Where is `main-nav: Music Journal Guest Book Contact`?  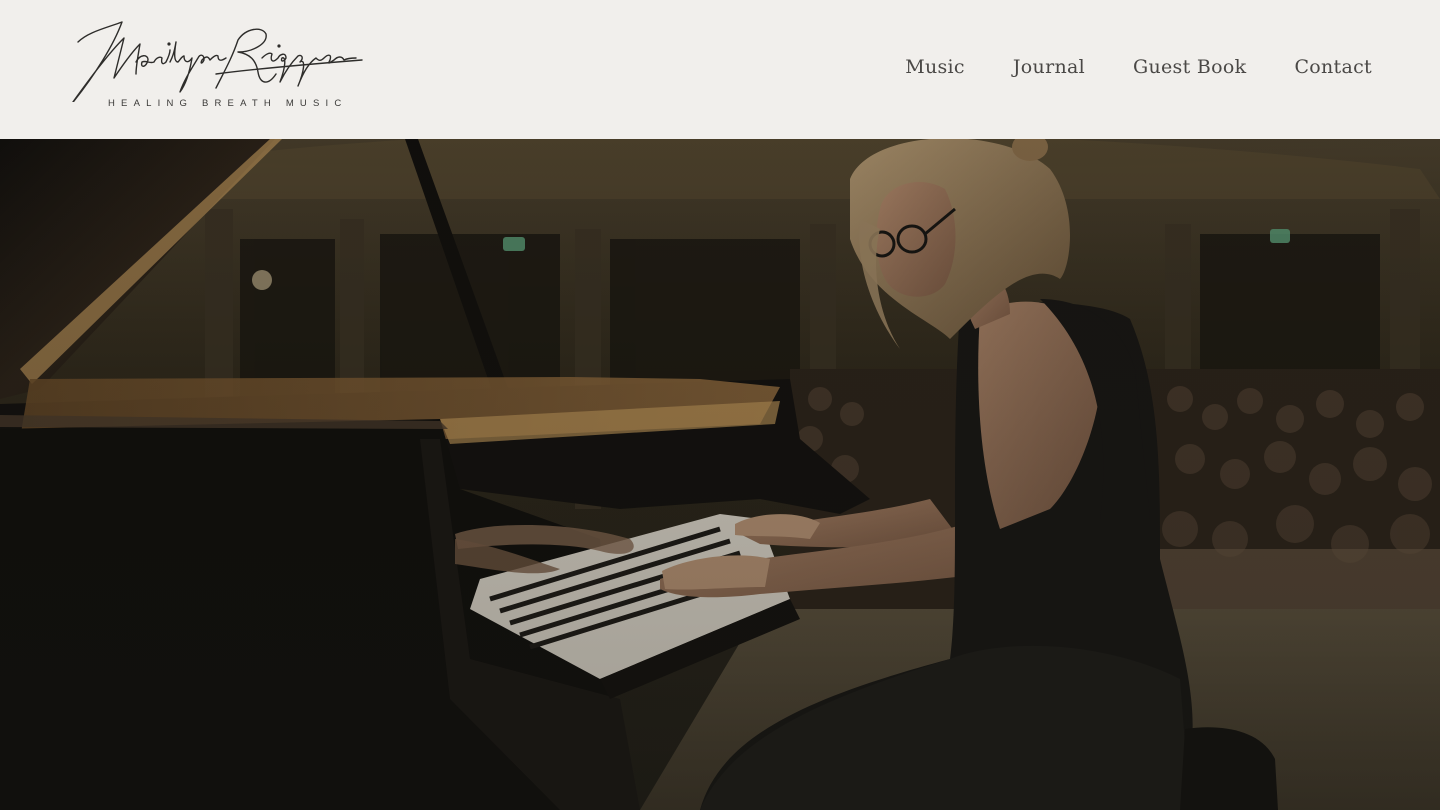
main-nav: Music Journal Guest Book Contact is located at coordinates (1138, 67).